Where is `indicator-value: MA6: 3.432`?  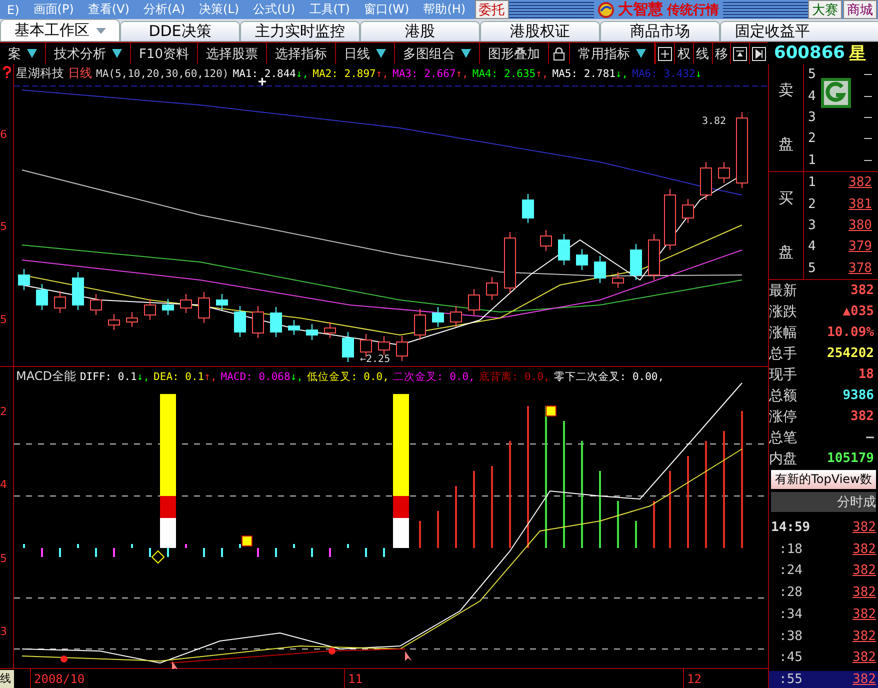 indicator-value: MA6: 3.432 is located at coordinates (664, 74).